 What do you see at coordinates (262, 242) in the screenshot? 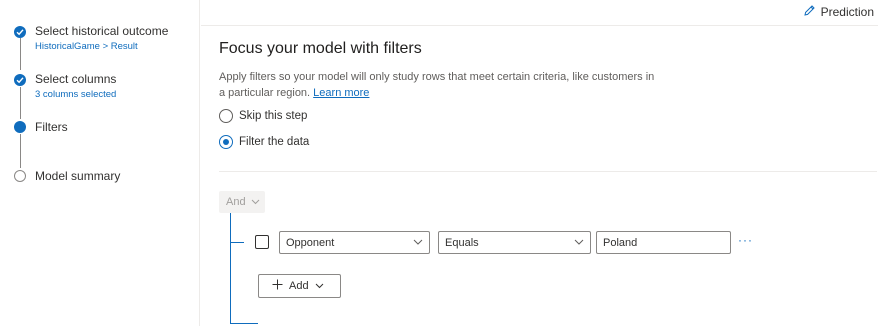
I see `filter-row-checkbox` at bounding box center [262, 242].